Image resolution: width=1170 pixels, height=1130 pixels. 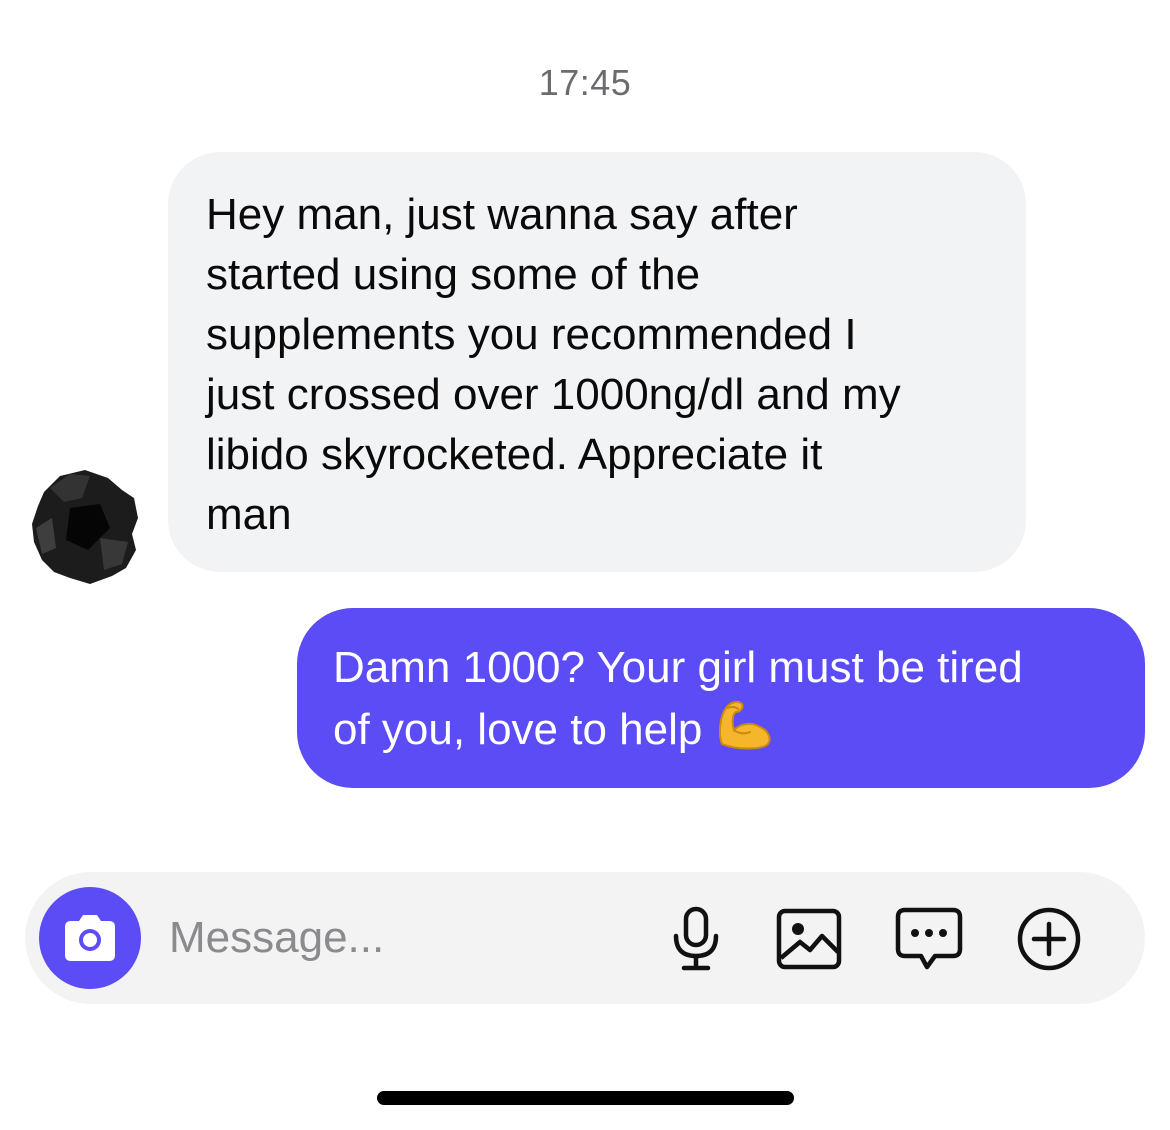 What do you see at coordinates (696, 939) in the screenshot?
I see `microphone-icon` at bounding box center [696, 939].